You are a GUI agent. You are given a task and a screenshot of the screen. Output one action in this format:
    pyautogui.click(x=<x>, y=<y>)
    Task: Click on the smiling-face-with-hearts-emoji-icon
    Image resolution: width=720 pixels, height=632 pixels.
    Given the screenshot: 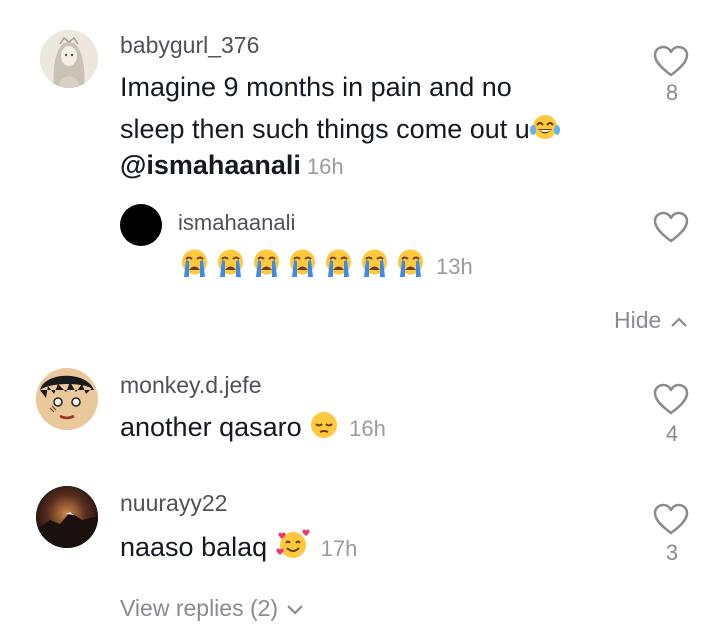 What is the action you would take?
    pyautogui.click(x=293, y=543)
    